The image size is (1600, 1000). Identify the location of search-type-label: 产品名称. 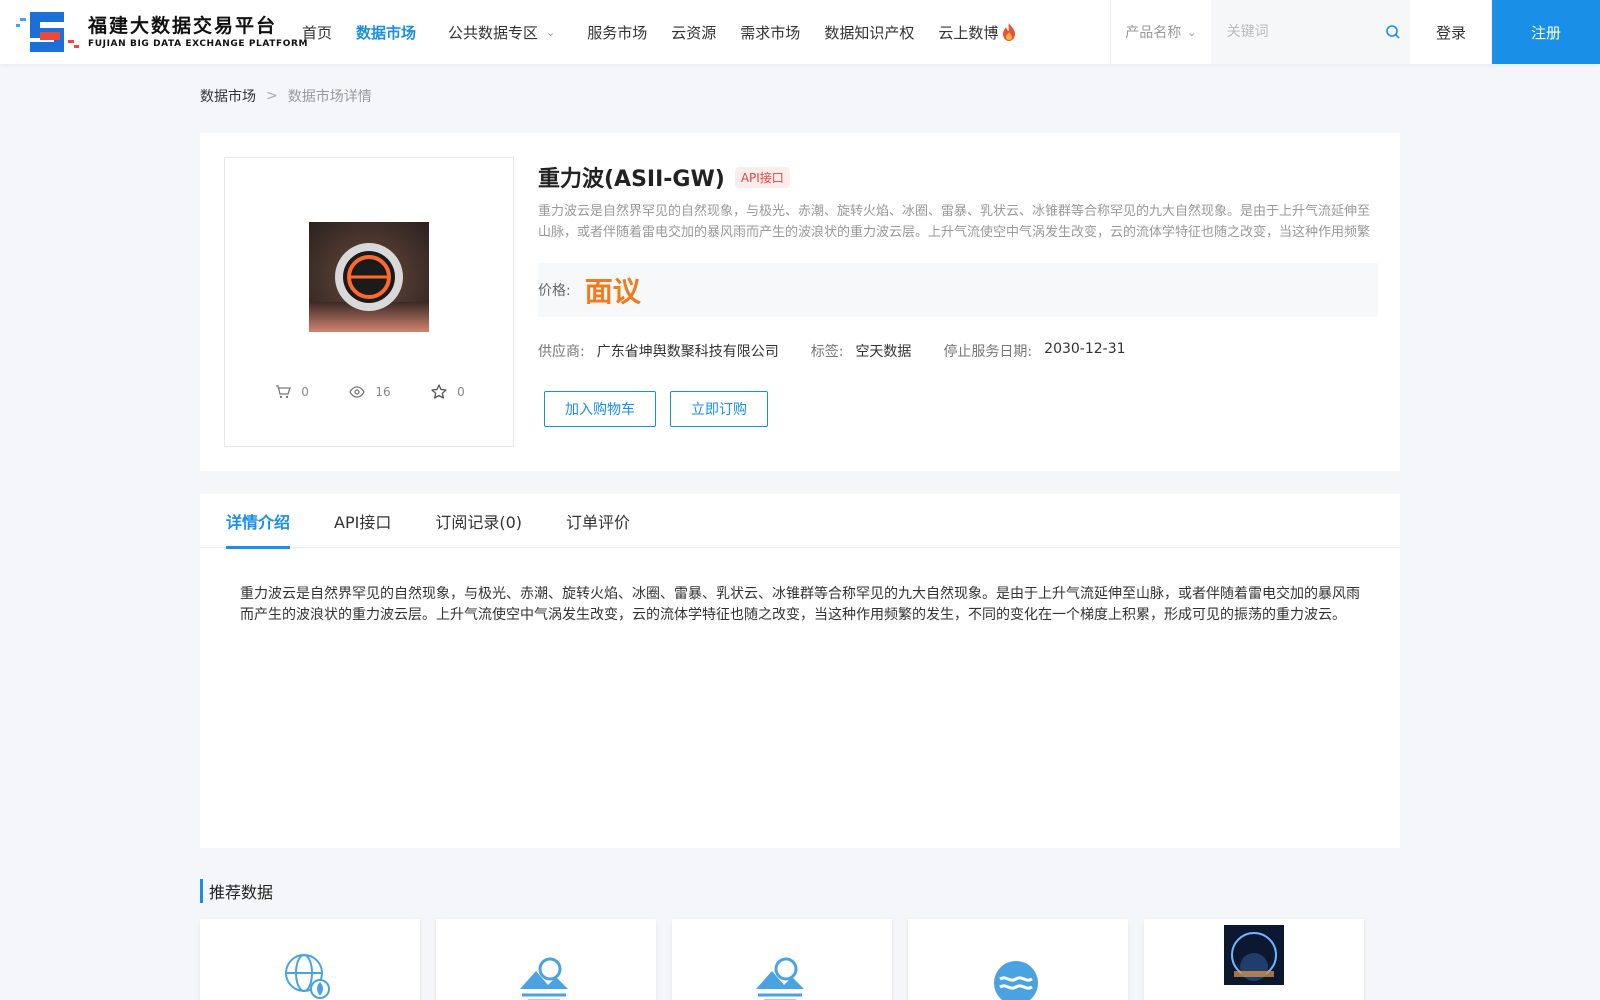
(1153, 33).